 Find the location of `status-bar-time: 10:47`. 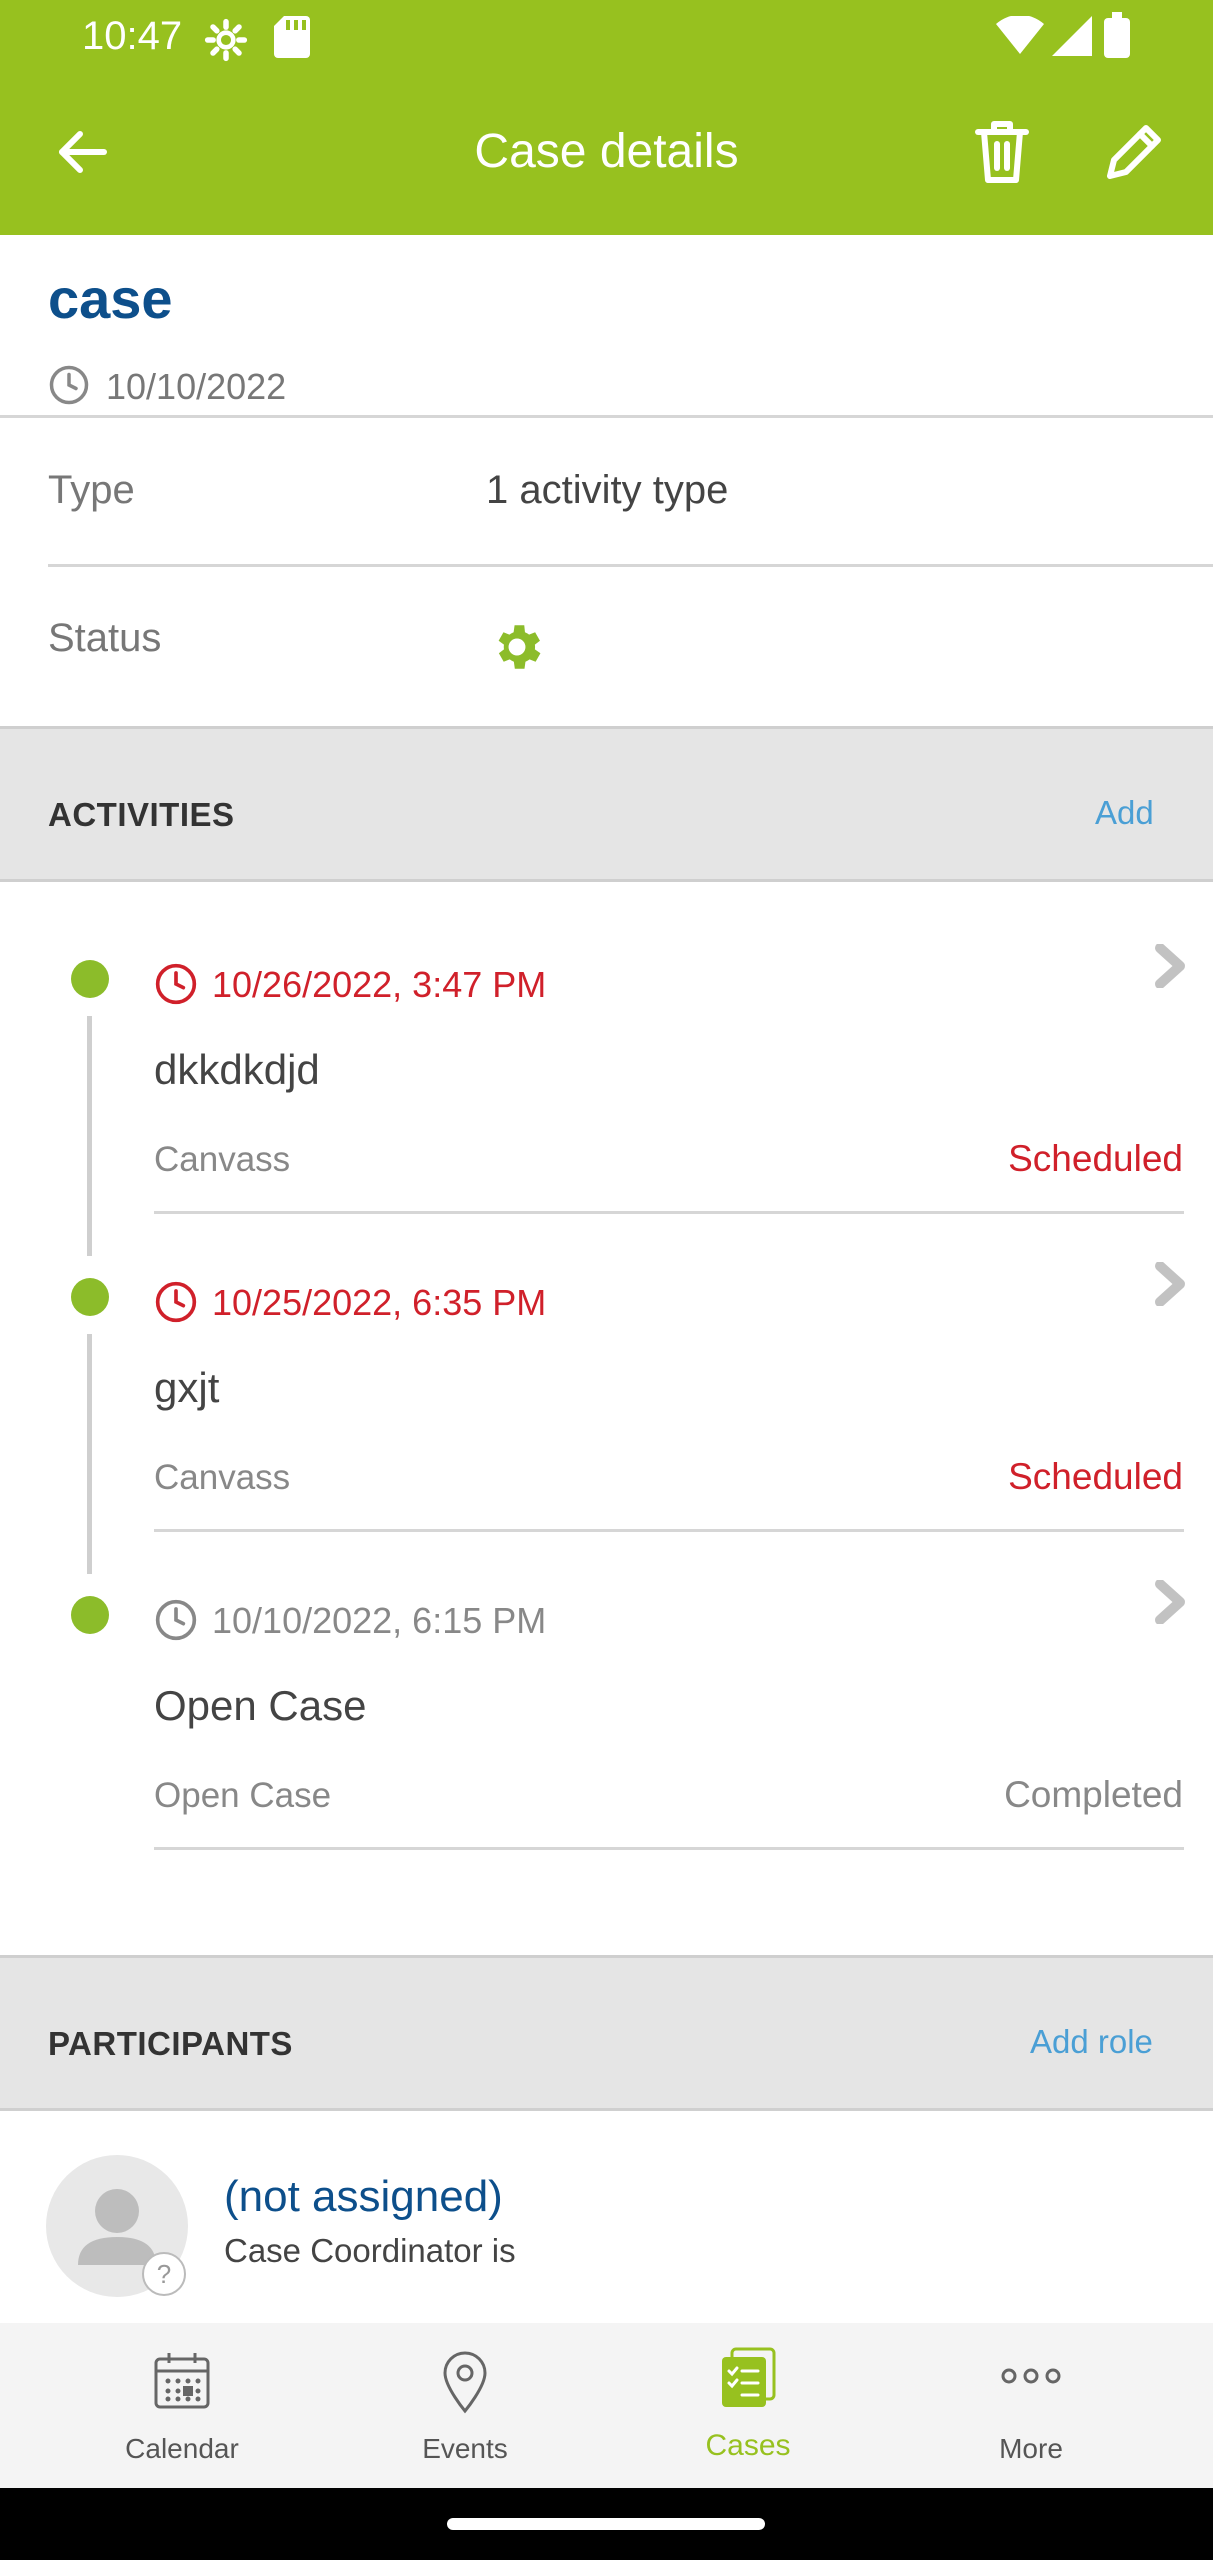

status-bar-time: 10:47 is located at coordinates (132, 36).